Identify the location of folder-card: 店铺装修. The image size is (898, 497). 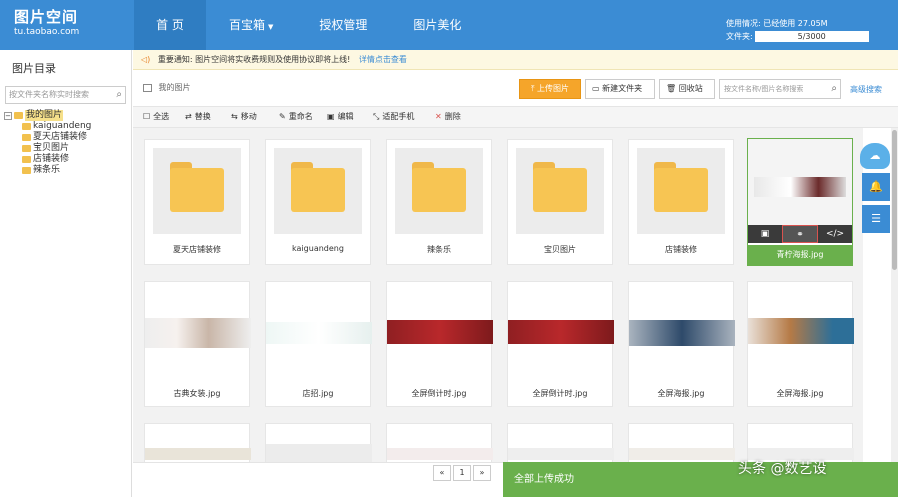
(681, 202).